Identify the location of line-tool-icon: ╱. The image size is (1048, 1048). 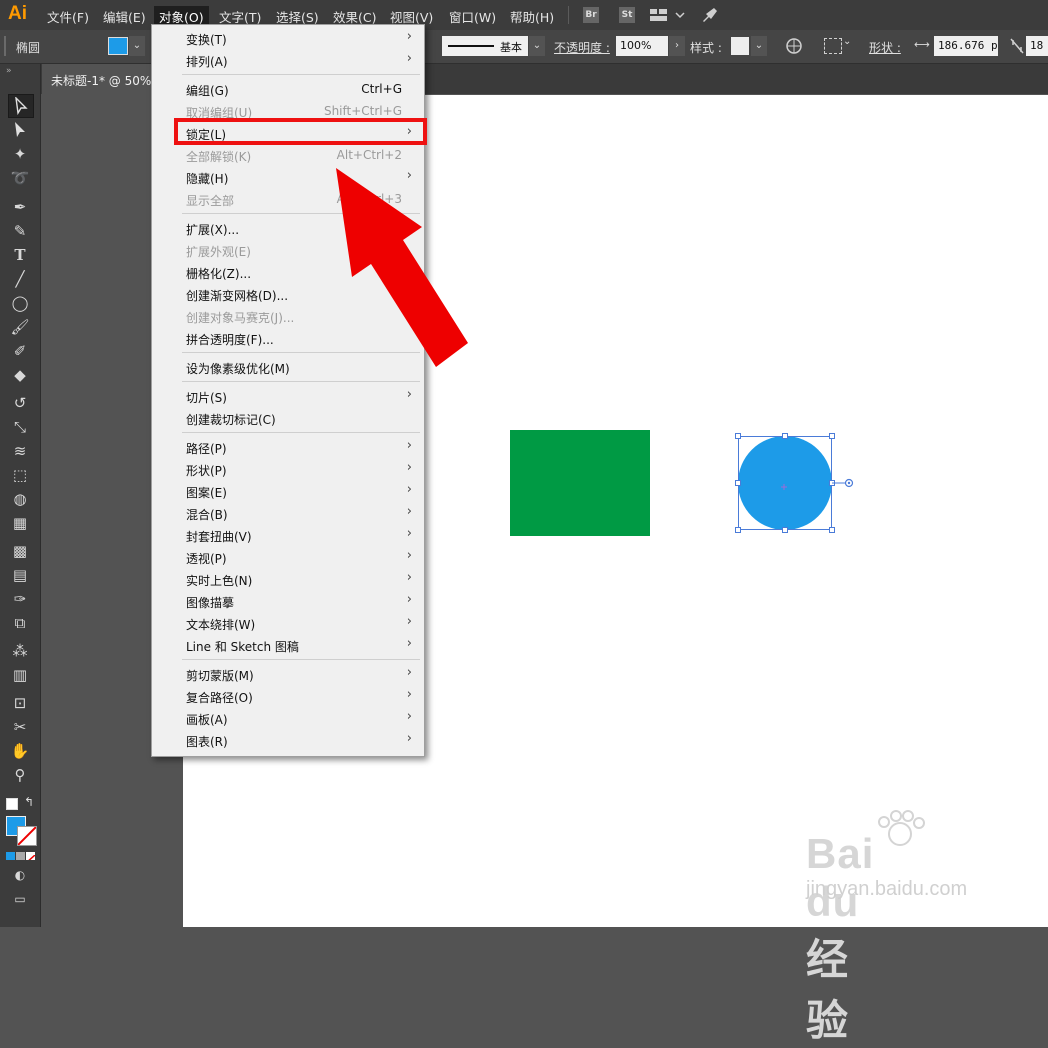
(20, 279).